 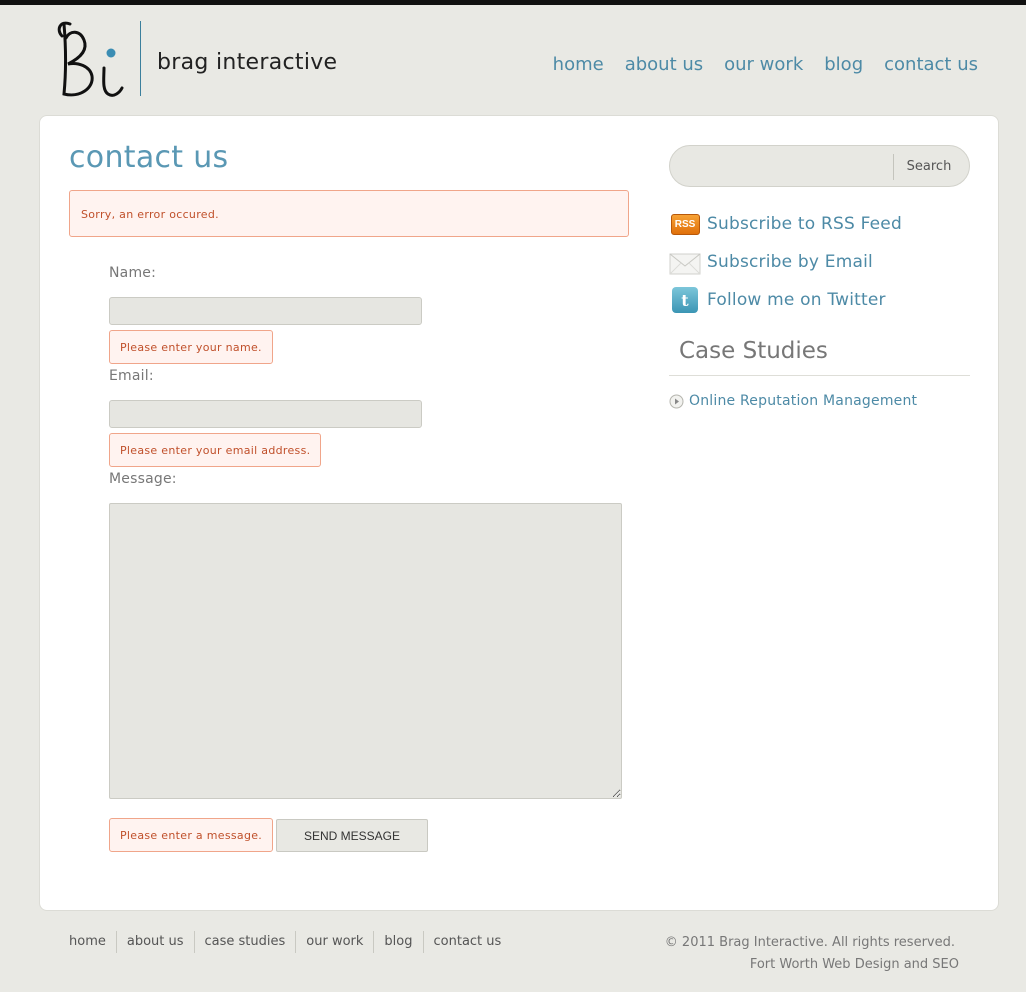 I want to click on twitter-icon: t, so click(x=685, y=300).